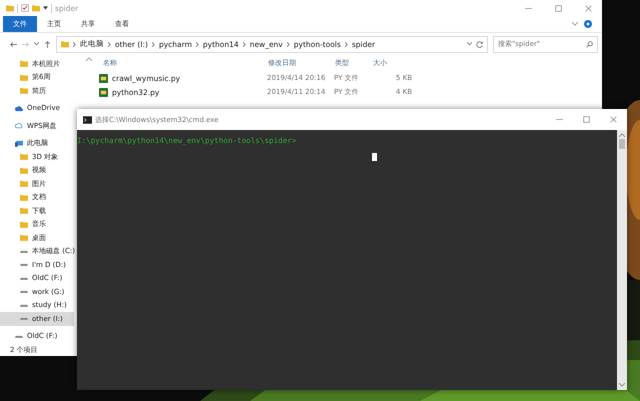 Image resolution: width=640 pixels, height=401 pixels. Describe the element at coordinates (374, 157) in the screenshot. I see `text-cursor` at that location.